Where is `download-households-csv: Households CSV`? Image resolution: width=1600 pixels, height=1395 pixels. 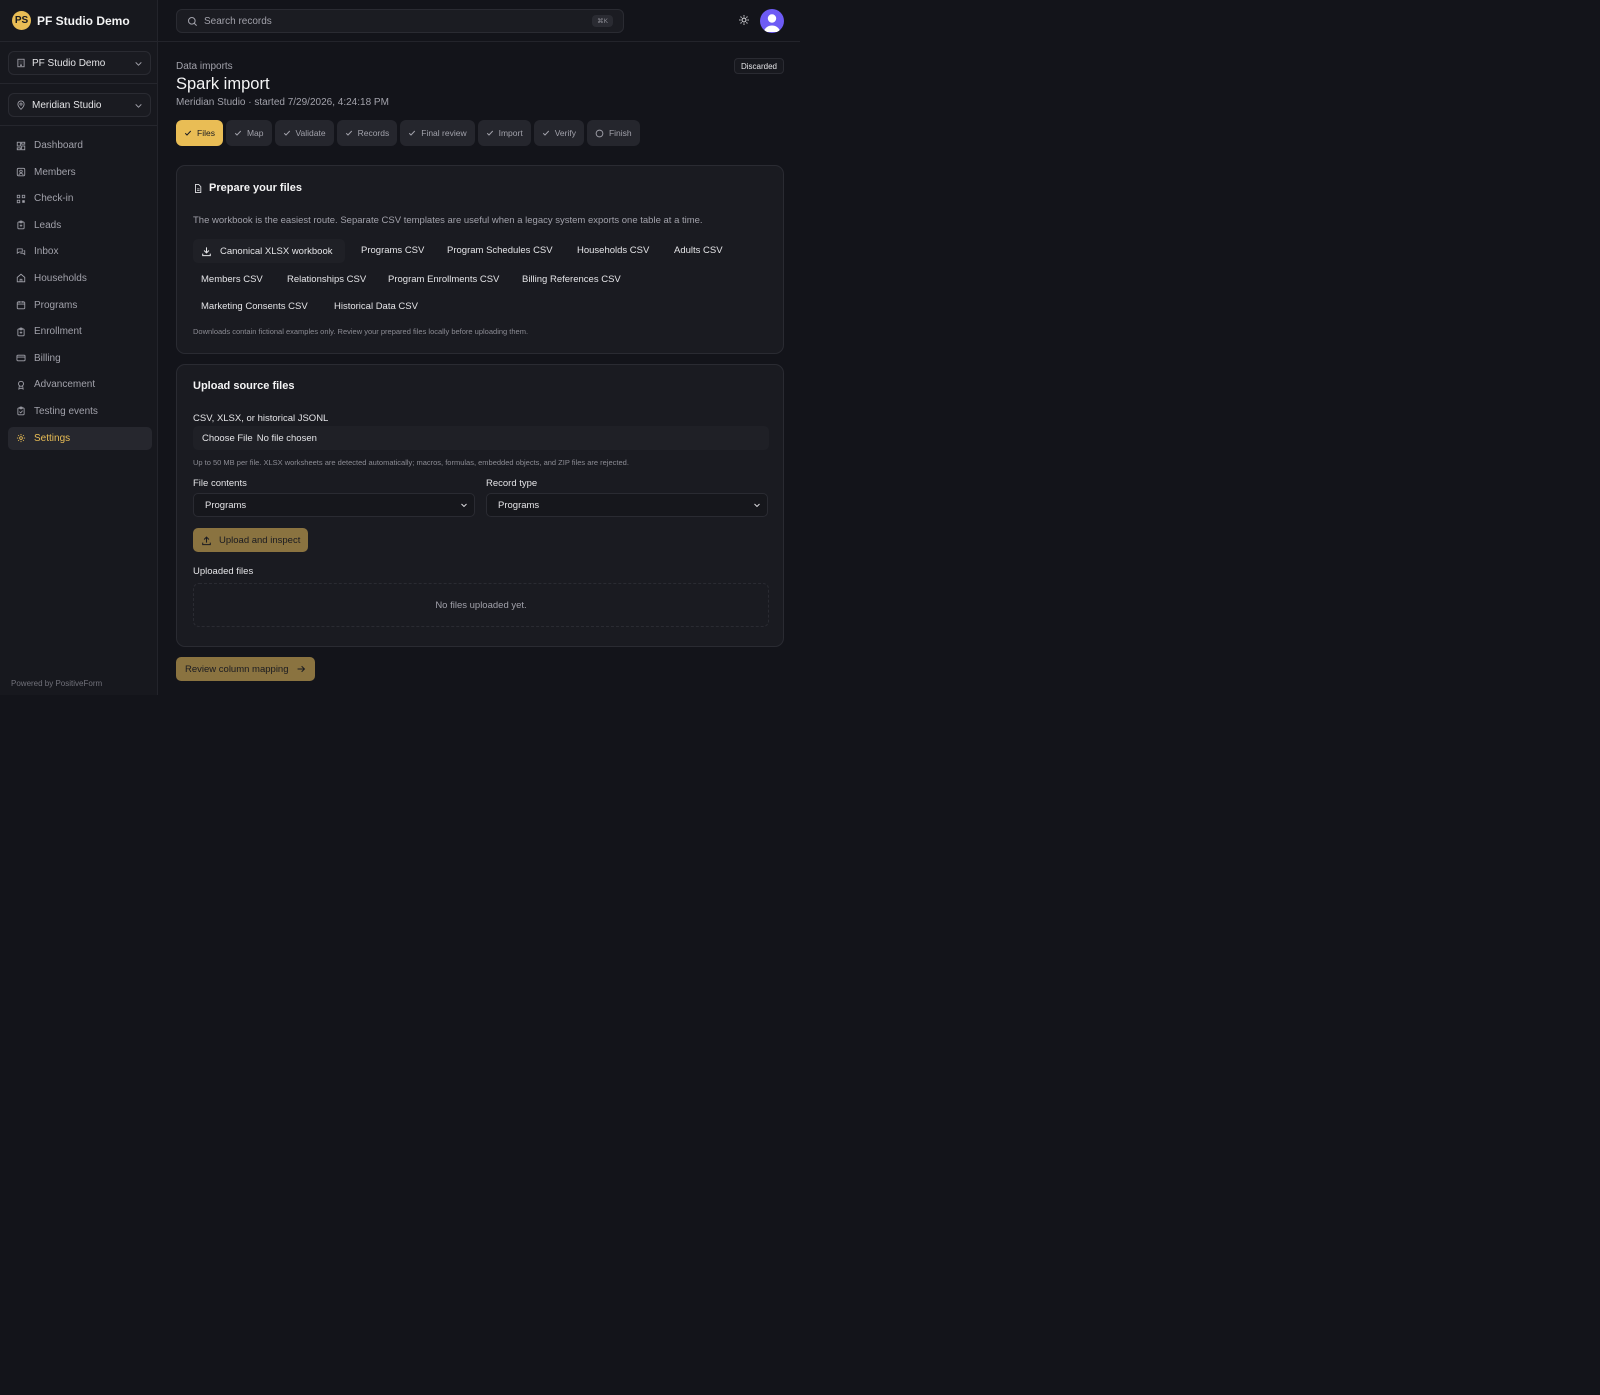 download-households-csv: Households CSV is located at coordinates (613, 250).